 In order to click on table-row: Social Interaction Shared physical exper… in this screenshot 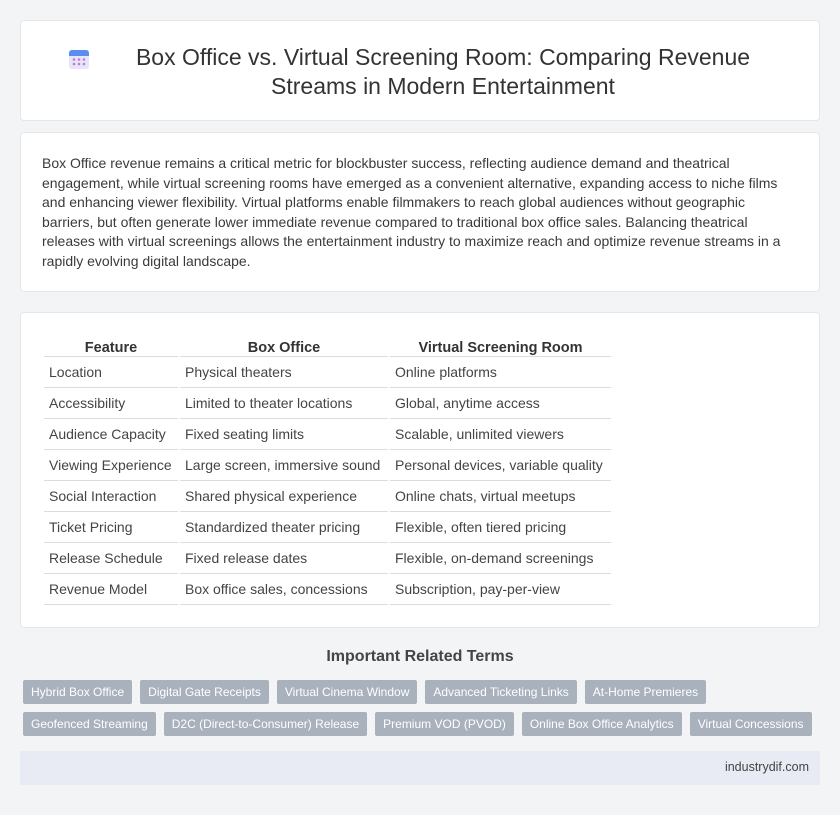, I will do `click(327, 496)`.